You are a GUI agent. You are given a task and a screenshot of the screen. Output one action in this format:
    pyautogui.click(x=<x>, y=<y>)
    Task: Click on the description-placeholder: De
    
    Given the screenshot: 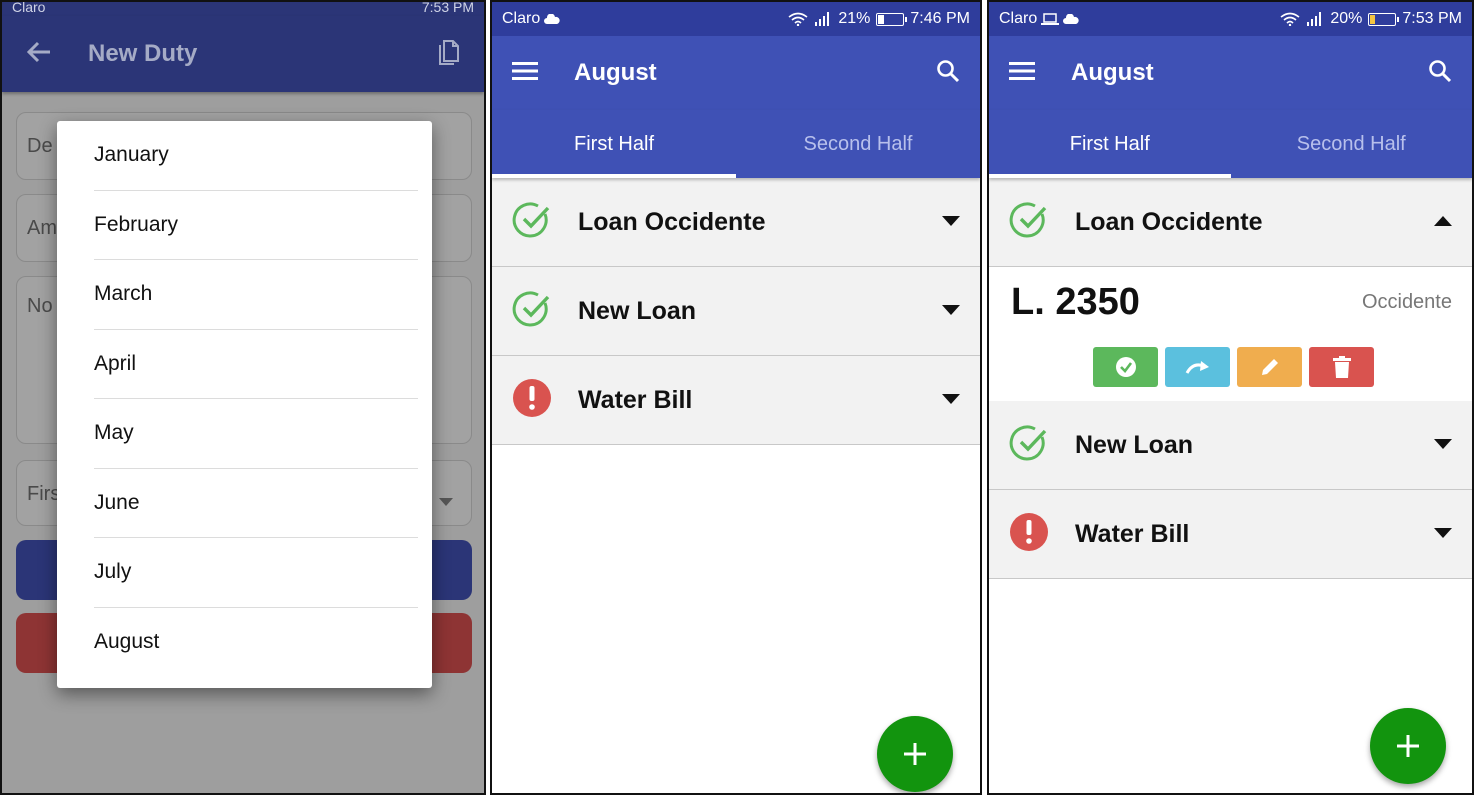 What is the action you would take?
    pyautogui.click(x=40, y=146)
    